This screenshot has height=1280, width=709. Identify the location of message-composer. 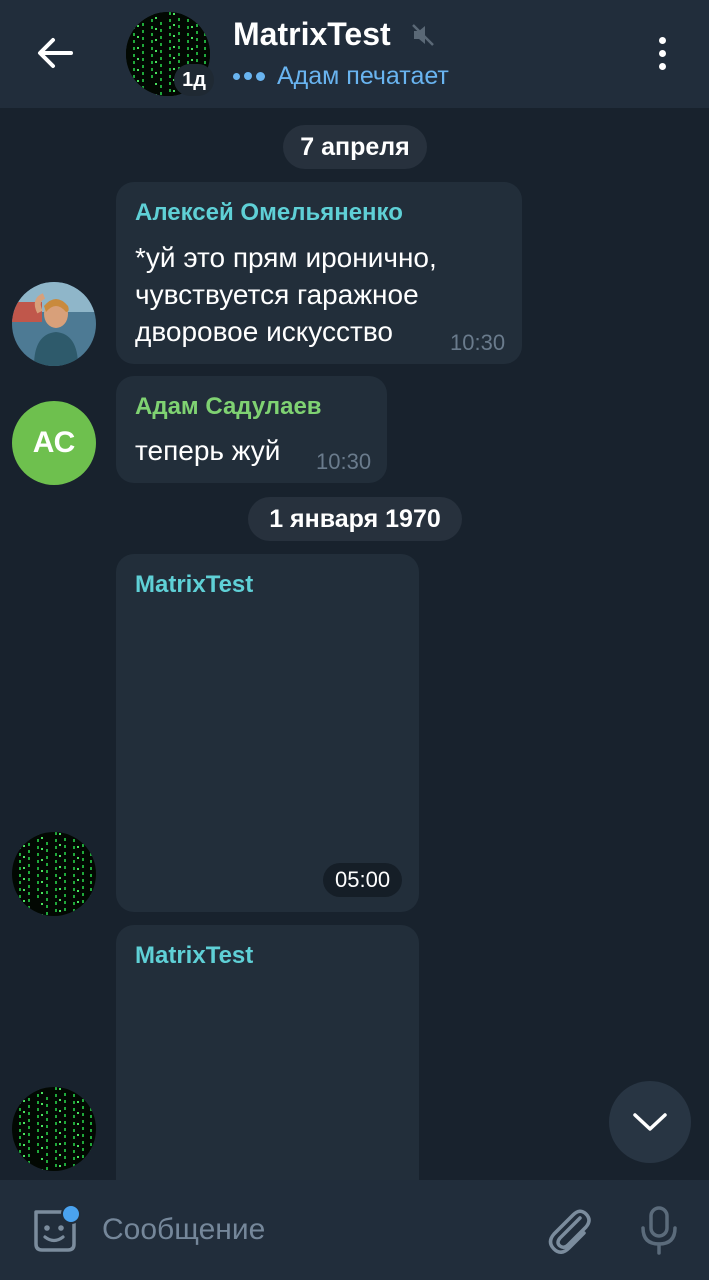
(354, 1230).